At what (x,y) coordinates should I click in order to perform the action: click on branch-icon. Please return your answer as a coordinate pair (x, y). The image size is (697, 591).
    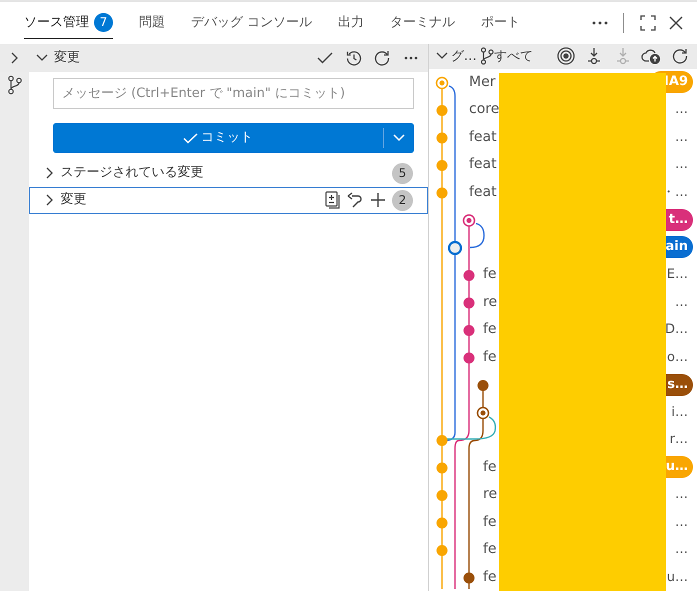
    Looking at the image, I should click on (487, 56).